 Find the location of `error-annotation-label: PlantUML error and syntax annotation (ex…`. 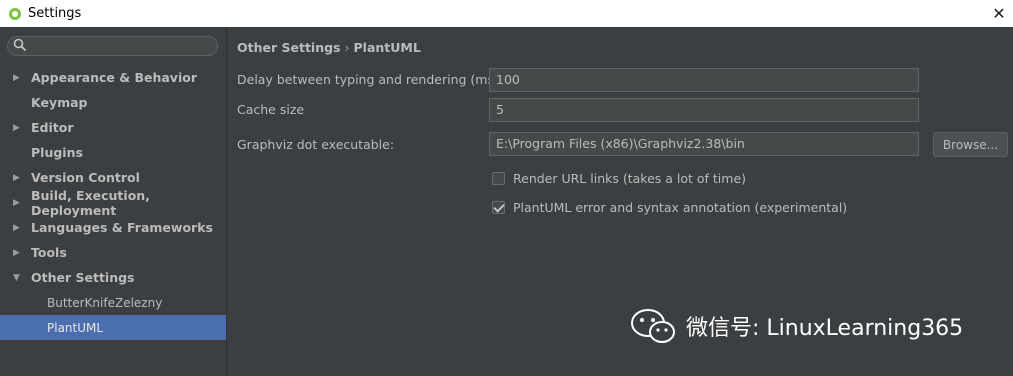

error-annotation-label: PlantUML error and syntax annotation (ex… is located at coordinates (680, 207).